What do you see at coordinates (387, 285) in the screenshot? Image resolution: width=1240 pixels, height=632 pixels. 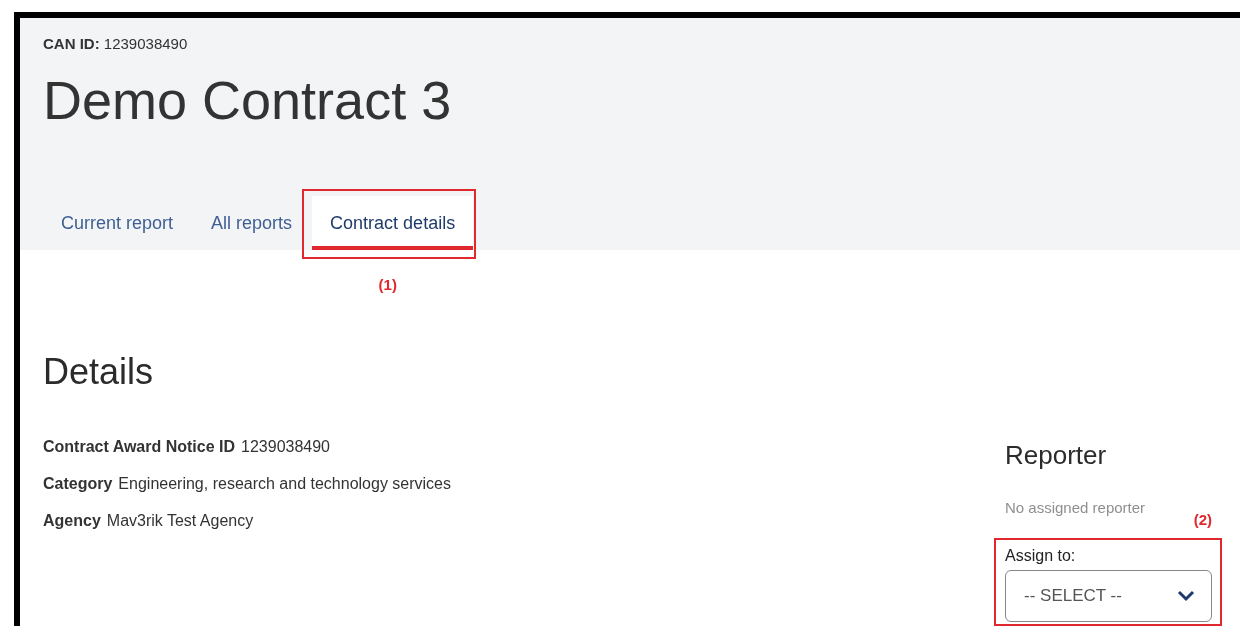 I see `annotation-label: (1)` at bounding box center [387, 285].